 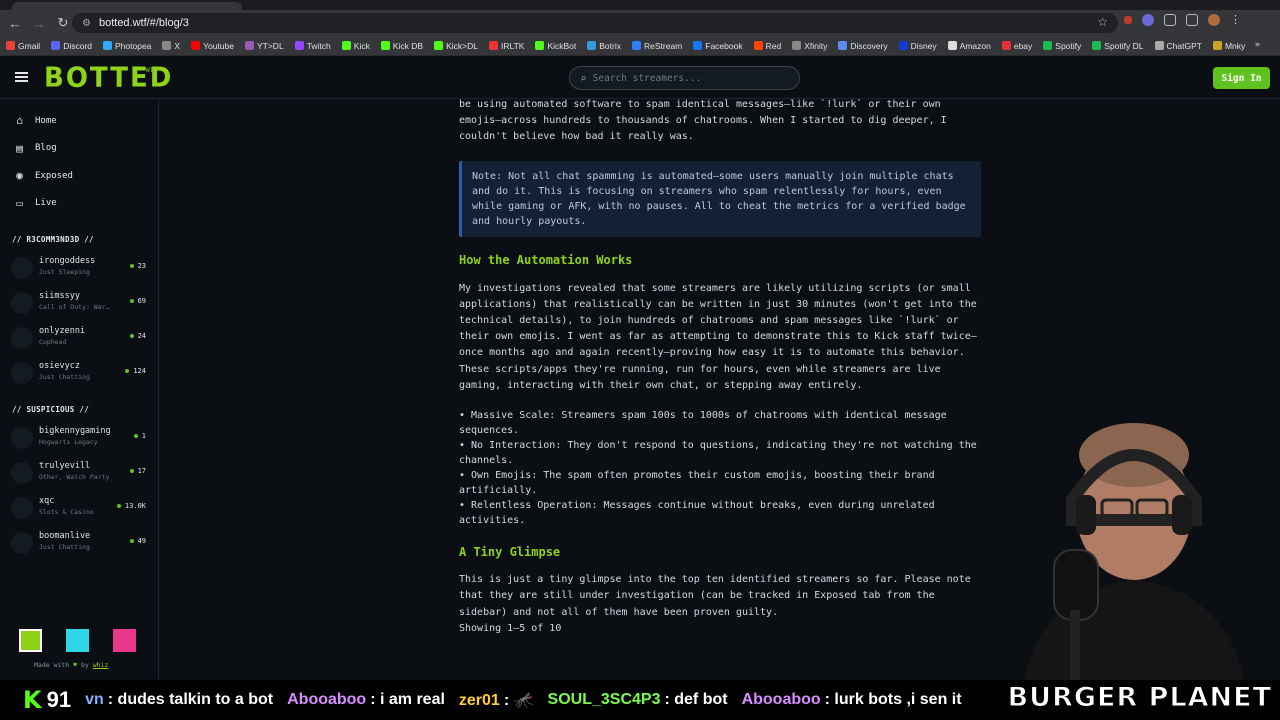 I want to click on bookmark-item: Youtube, so click(x=212, y=46).